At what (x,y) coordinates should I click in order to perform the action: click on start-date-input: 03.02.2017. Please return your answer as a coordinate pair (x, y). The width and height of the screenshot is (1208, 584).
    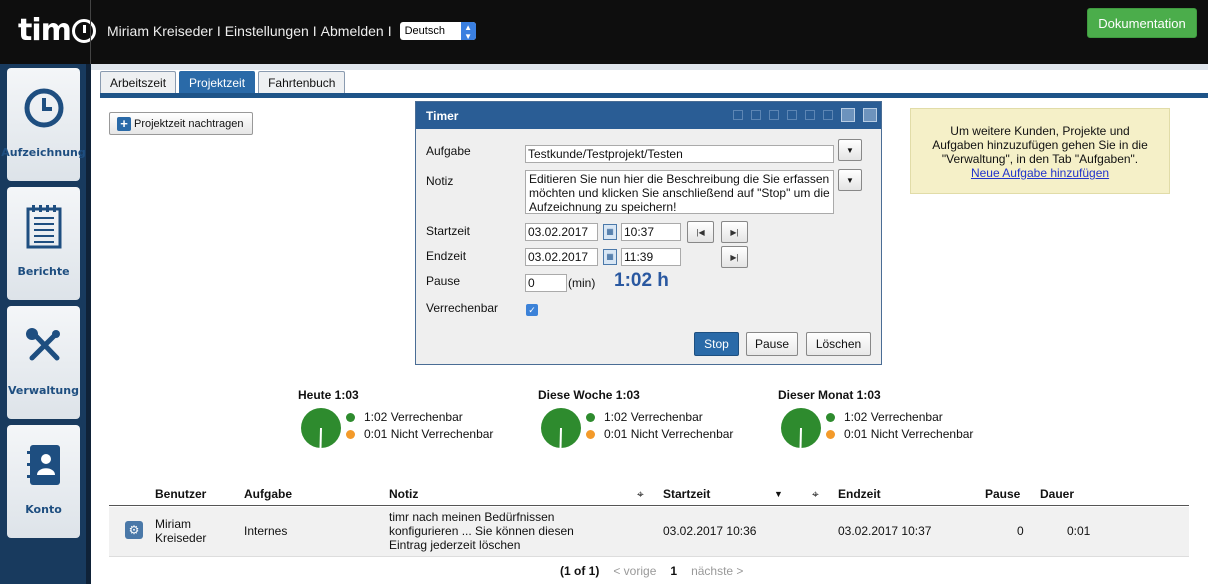
    Looking at the image, I should click on (561, 232).